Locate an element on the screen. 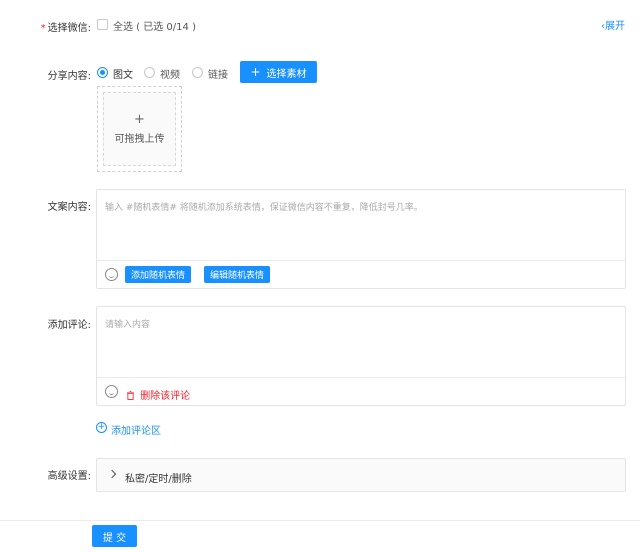 The image size is (640, 552). copy-content-placeholder: 输入 #随机表情# 将随机添加系统表情，保证微信内容不重复，降低封号几率。 is located at coordinates (264, 208).